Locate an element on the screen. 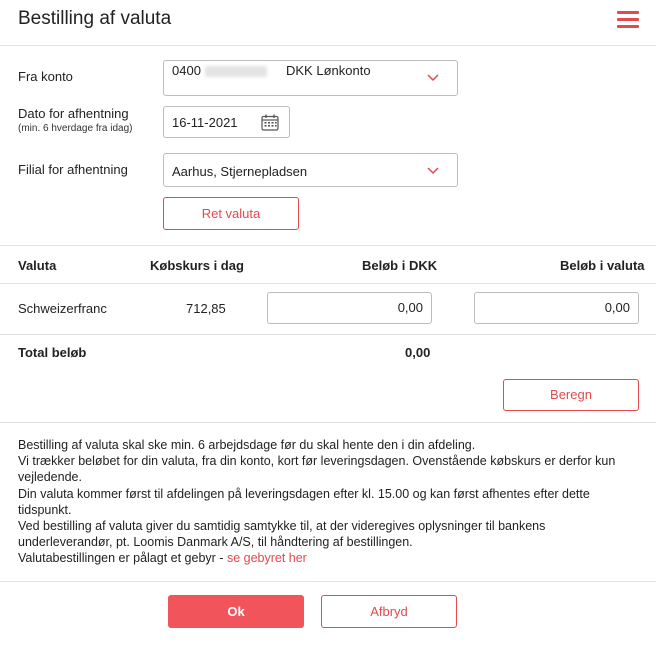 This screenshot has height=650, width=656. filial-label: Filial for afhentning is located at coordinates (73, 169).